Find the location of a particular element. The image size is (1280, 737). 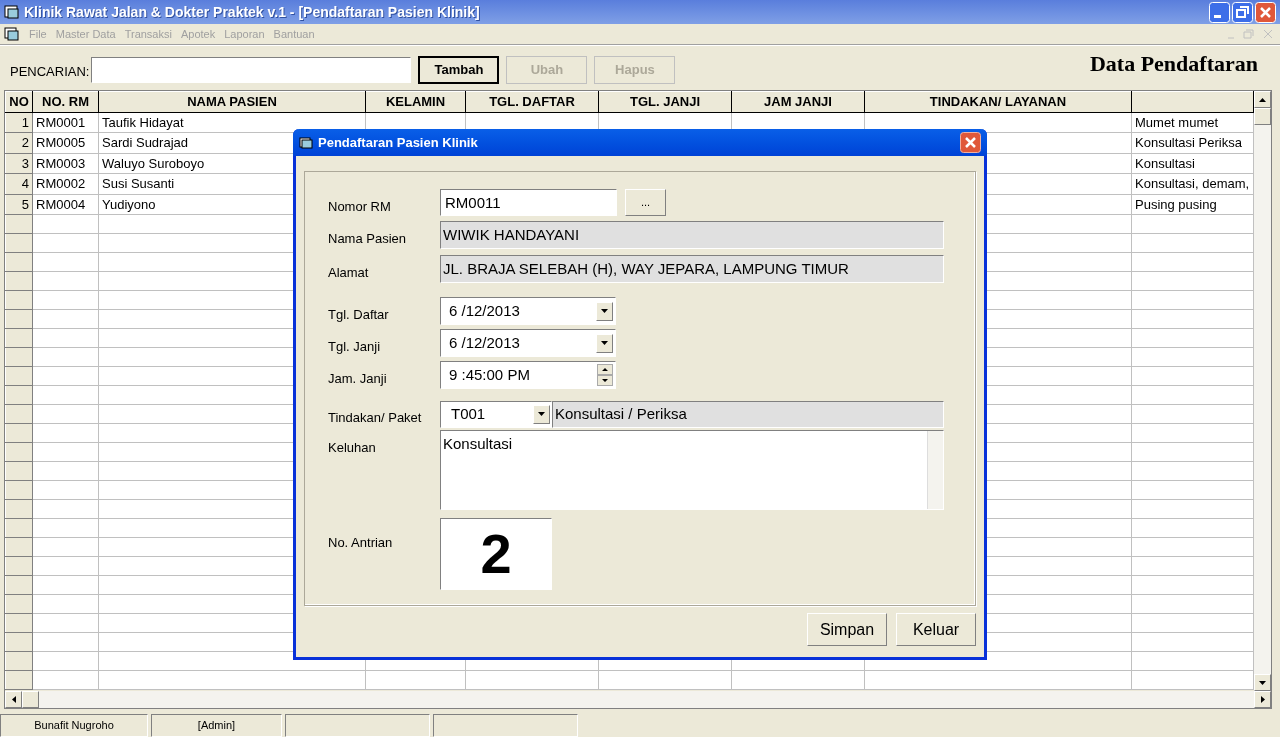

column-header: NO. RM is located at coordinates (65, 101).